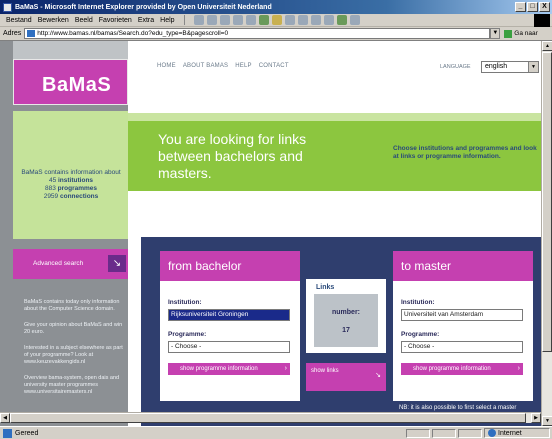 The height and width of the screenshot is (439, 552). Describe the element at coordinates (243, 66) in the screenshot. I see `nav-help: HELP` at that location.